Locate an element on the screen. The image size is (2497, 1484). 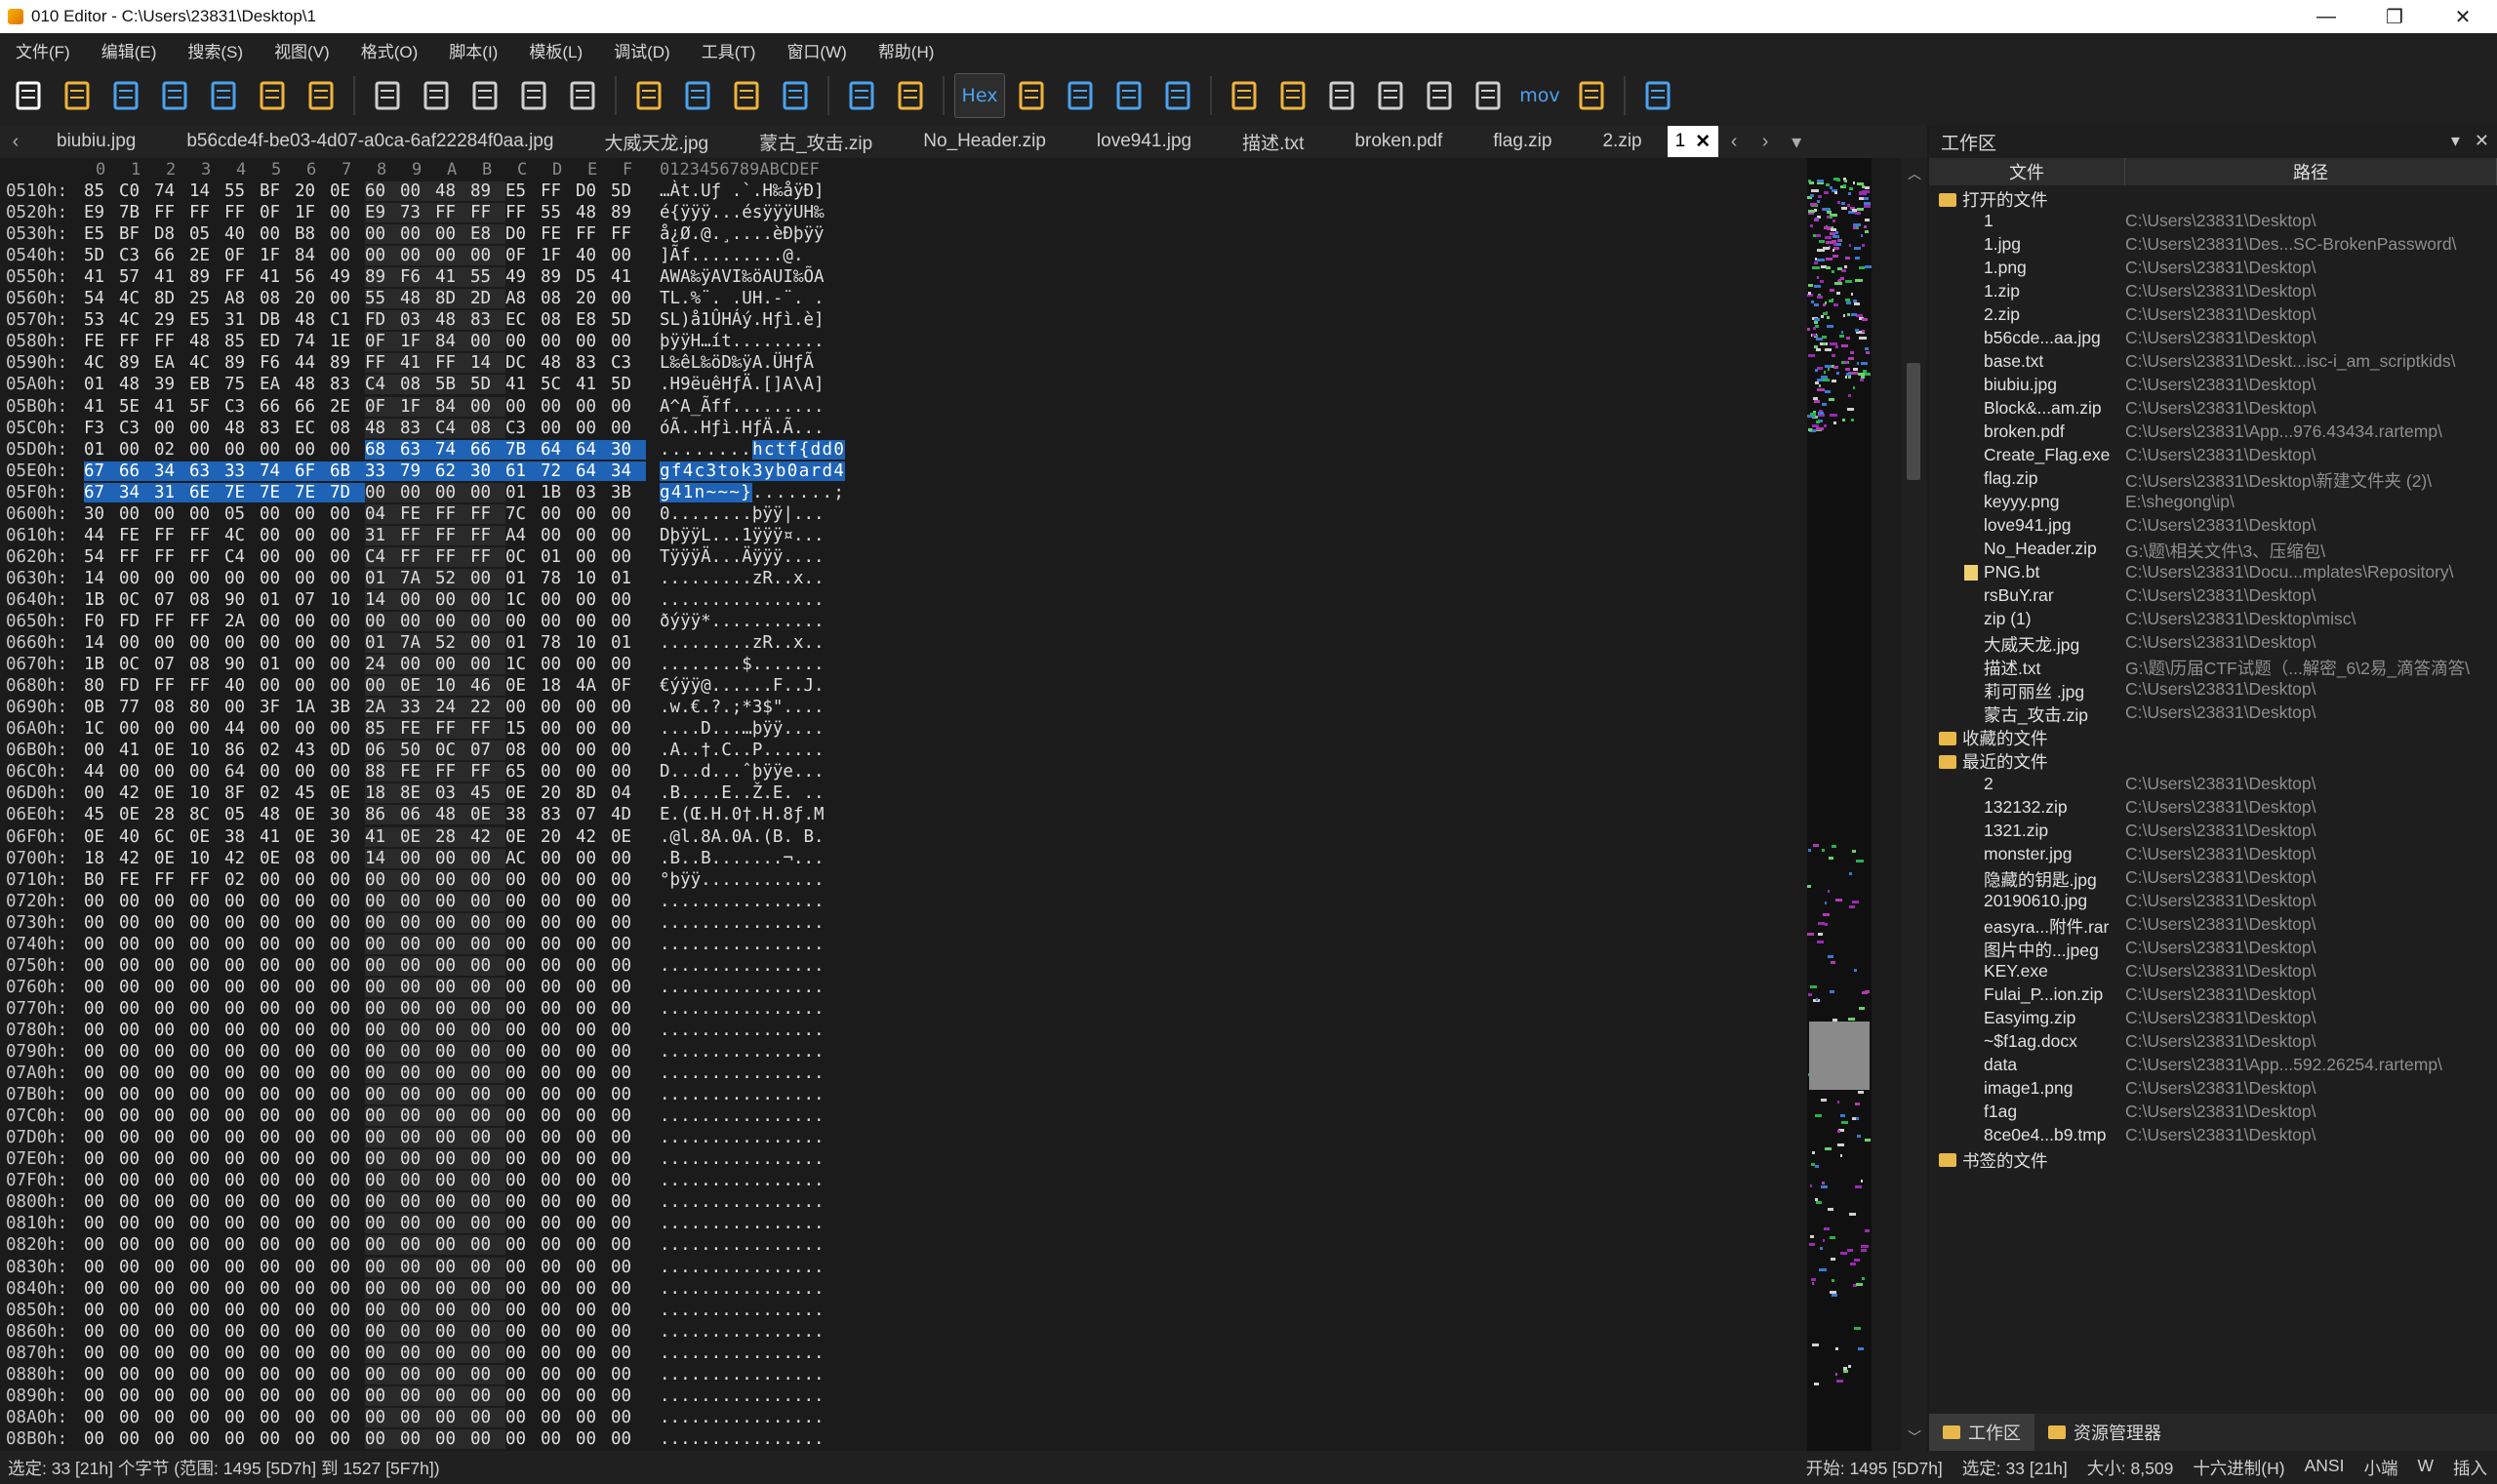
row-ascii: é{ÿÿÿ...ésÿÿÿUH‰ is located at coordinates (742, 212).